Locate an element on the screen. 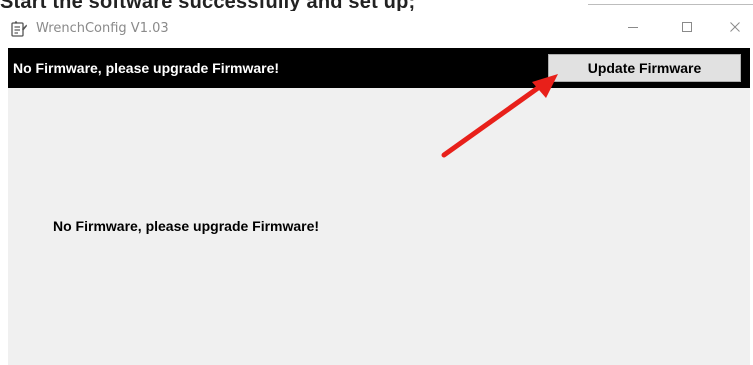  maximize-icon is located at coordinates (687, 29).